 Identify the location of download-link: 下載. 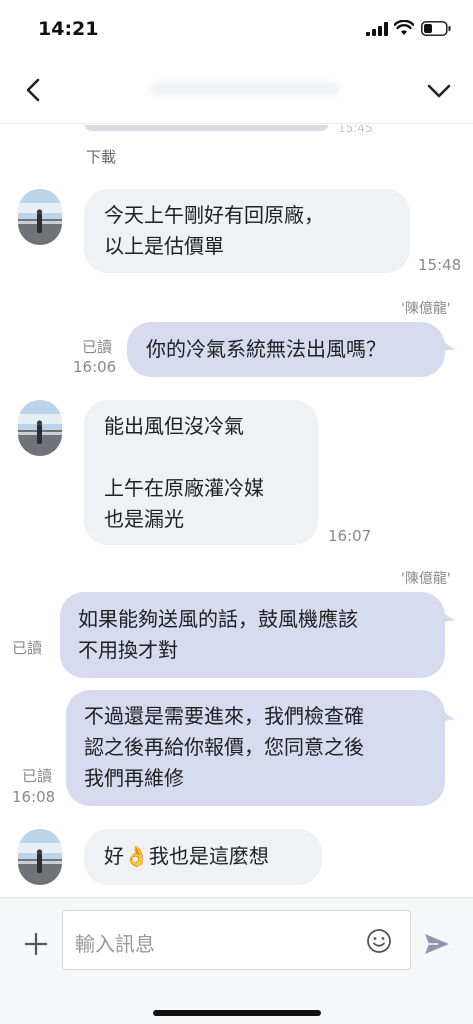
(101, 156).